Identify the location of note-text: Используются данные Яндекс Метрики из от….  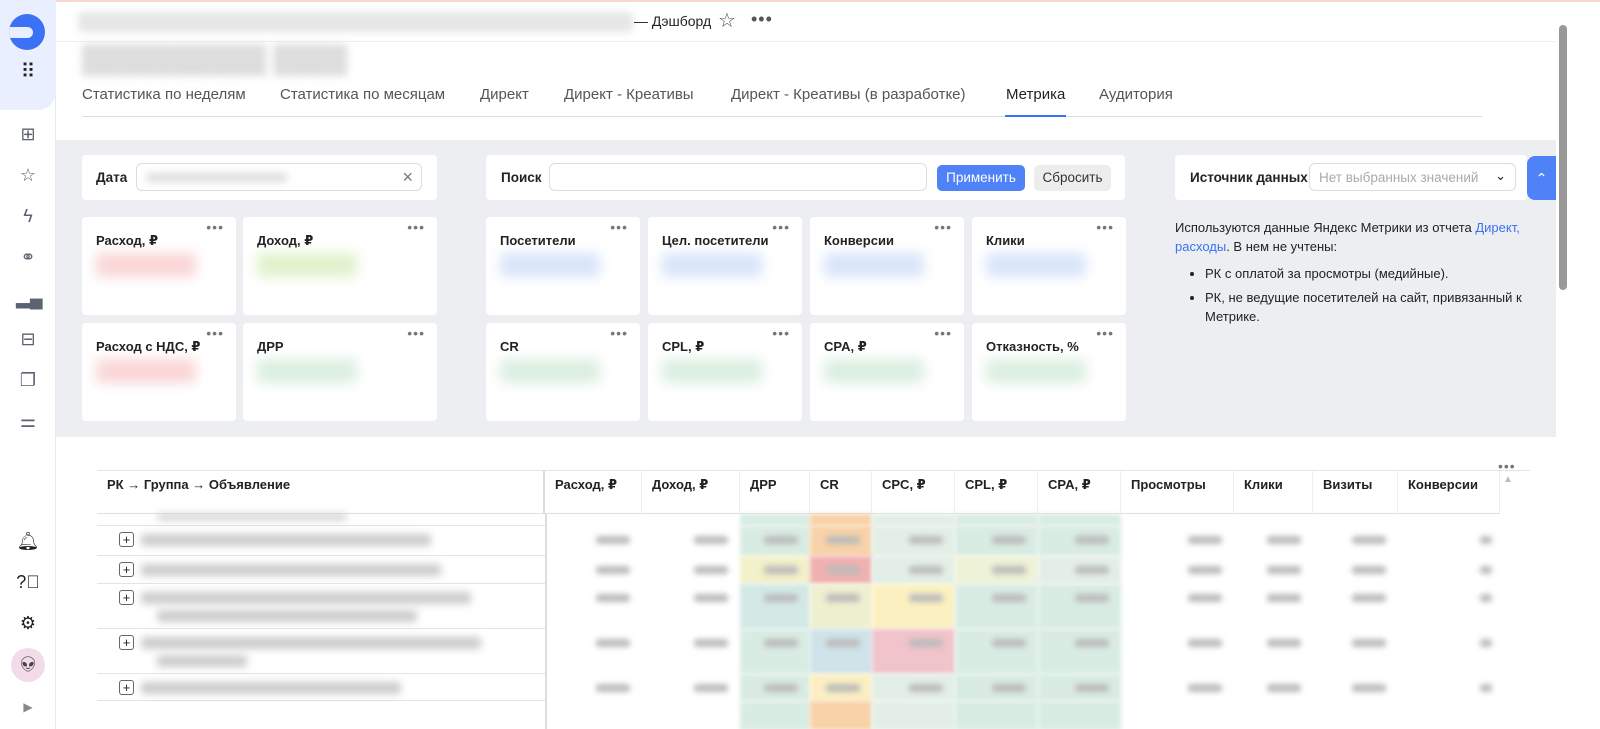
(1325, 227).